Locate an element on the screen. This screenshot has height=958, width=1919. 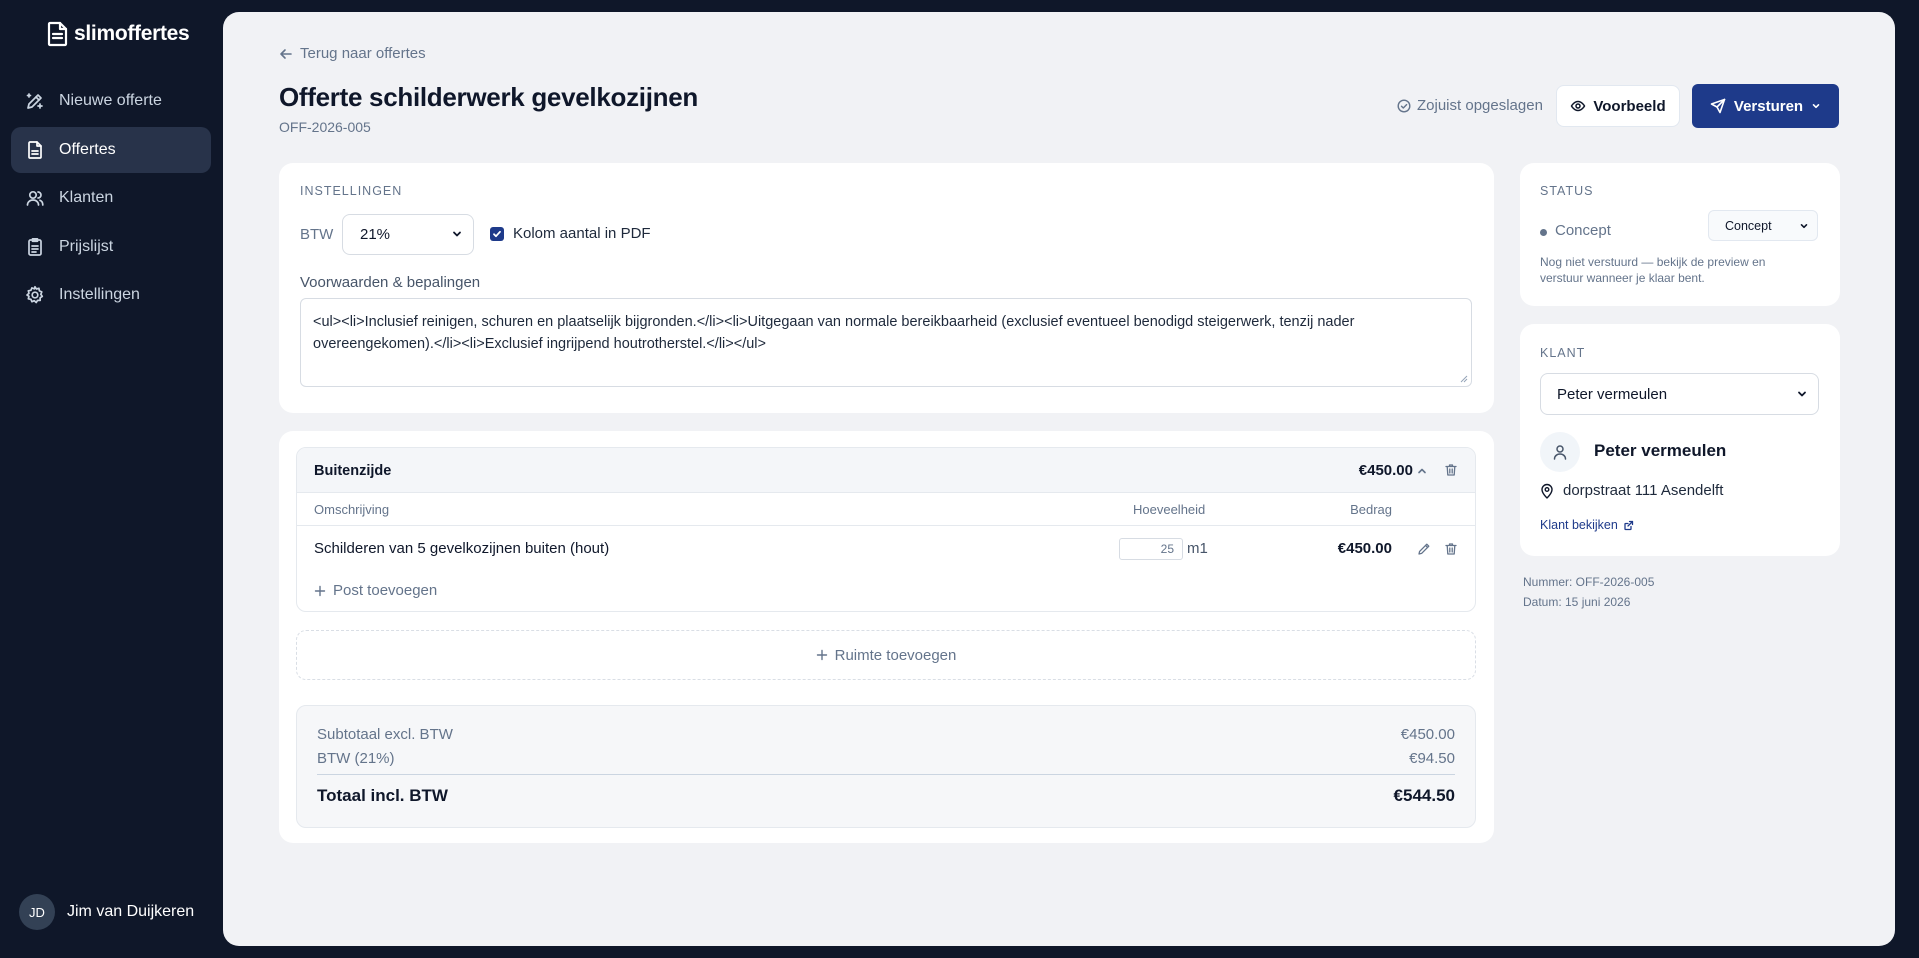
save-status-label: Zojuist opgeslagen is located at coordinates (1480, 105).